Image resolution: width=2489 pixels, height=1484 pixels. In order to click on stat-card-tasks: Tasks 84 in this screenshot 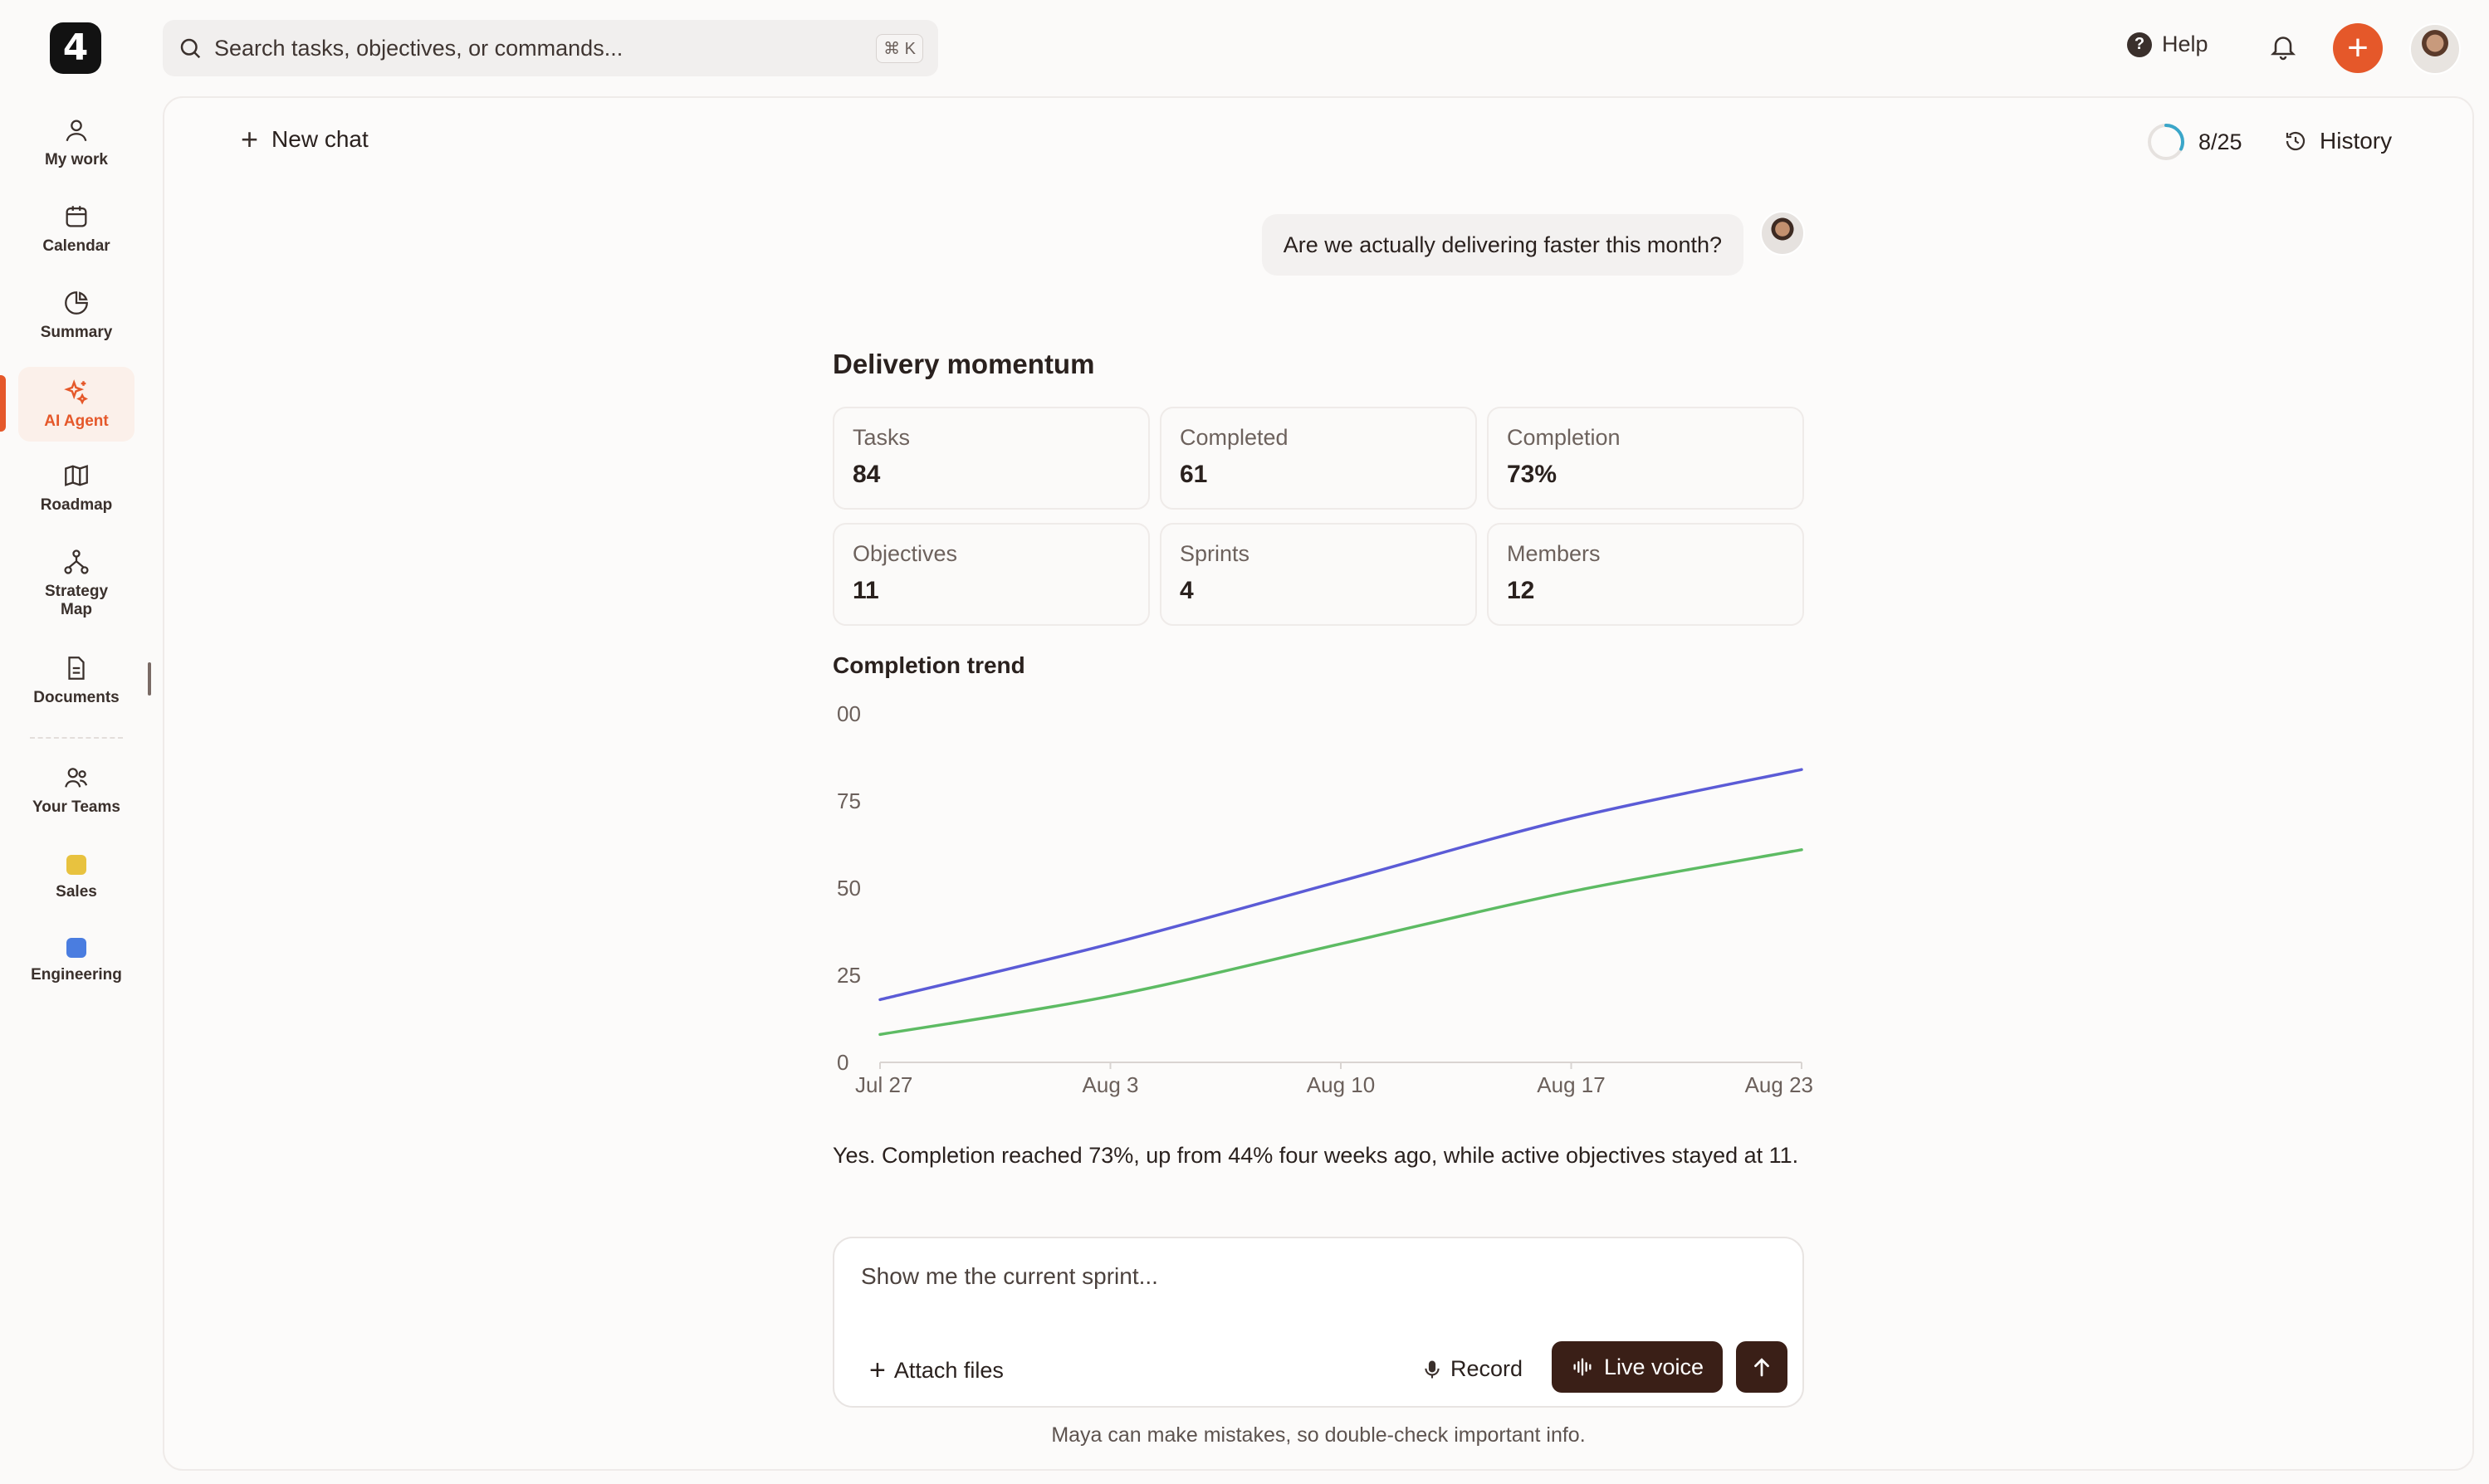, I will do `click(991, 458)`.